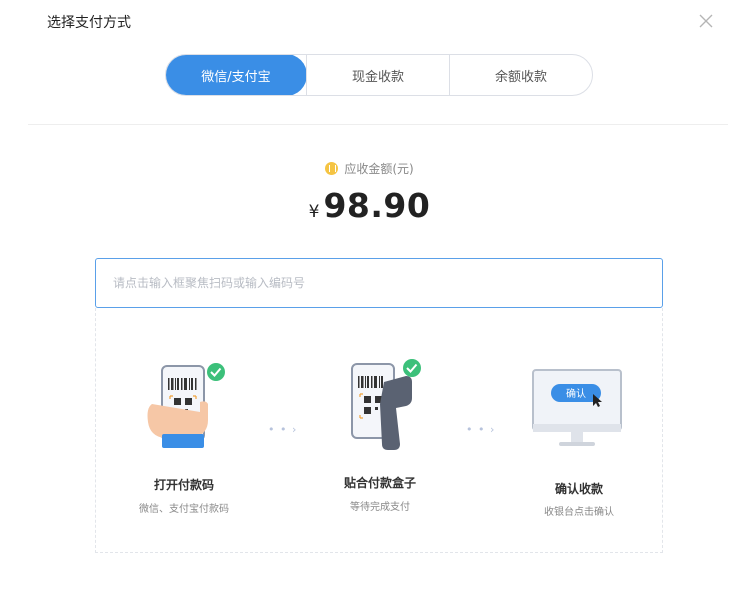 The height and width of the screenshot is (613, 739). What do you see at coordinates (378, 124) in the screenshot?
I see `divider` at bounding box center [378, 124].